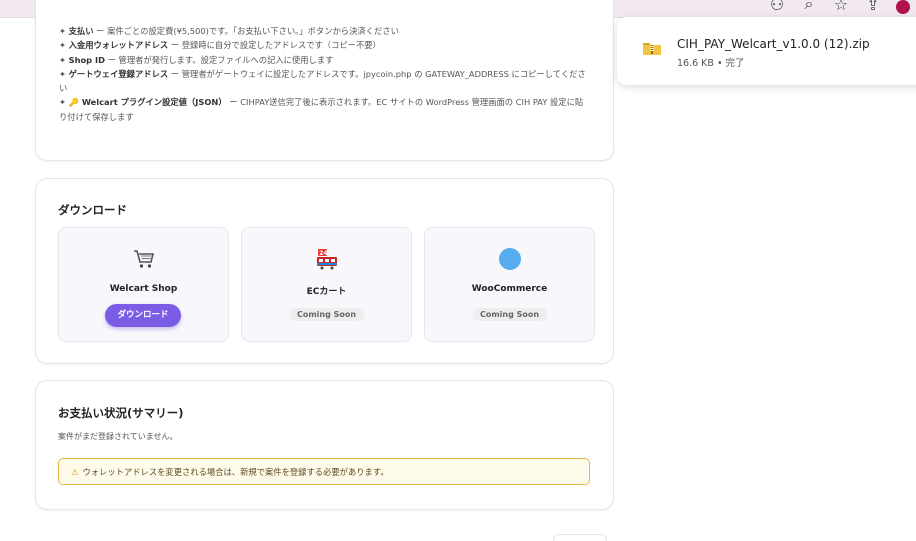 The height and width of the screenshot is (541, 916). I want to click on profile-avatar, so click(903, 7).